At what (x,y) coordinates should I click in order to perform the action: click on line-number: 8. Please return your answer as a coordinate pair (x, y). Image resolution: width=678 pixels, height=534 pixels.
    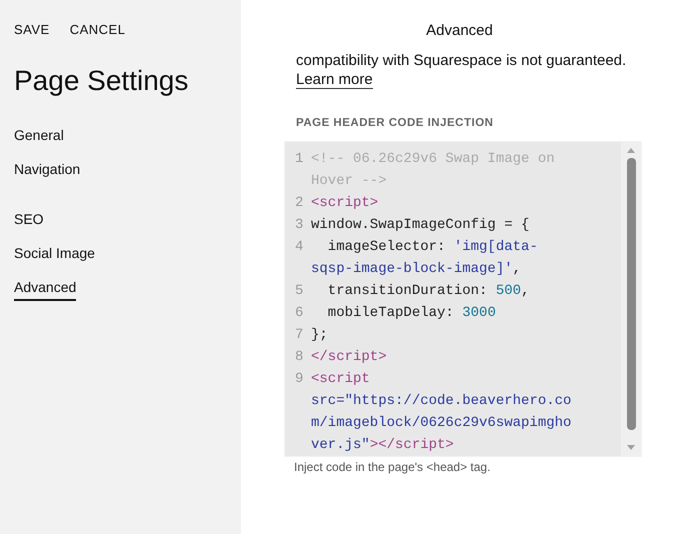
    Looking at the image, I should click on (299, 357).